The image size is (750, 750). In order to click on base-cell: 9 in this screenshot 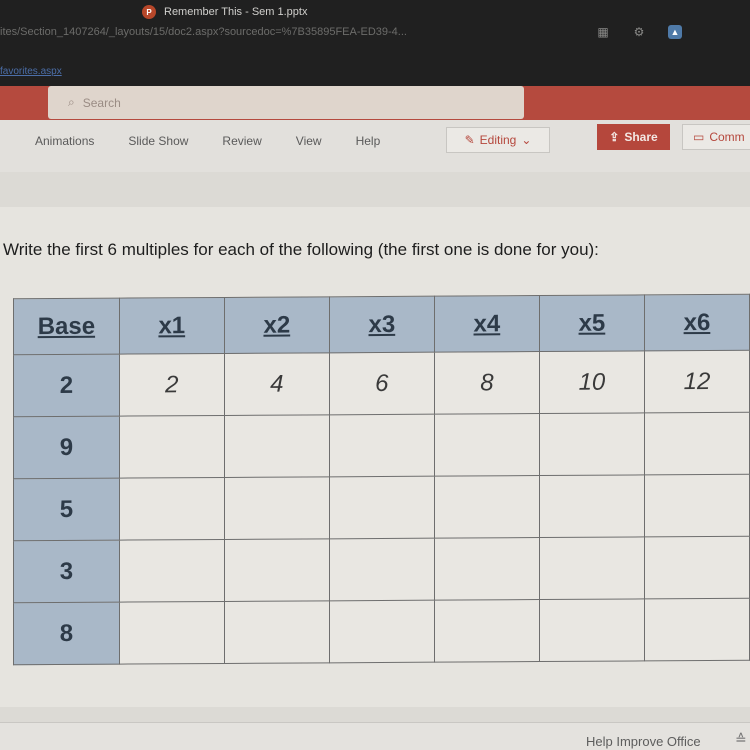, I will do `click(66, 447)`.